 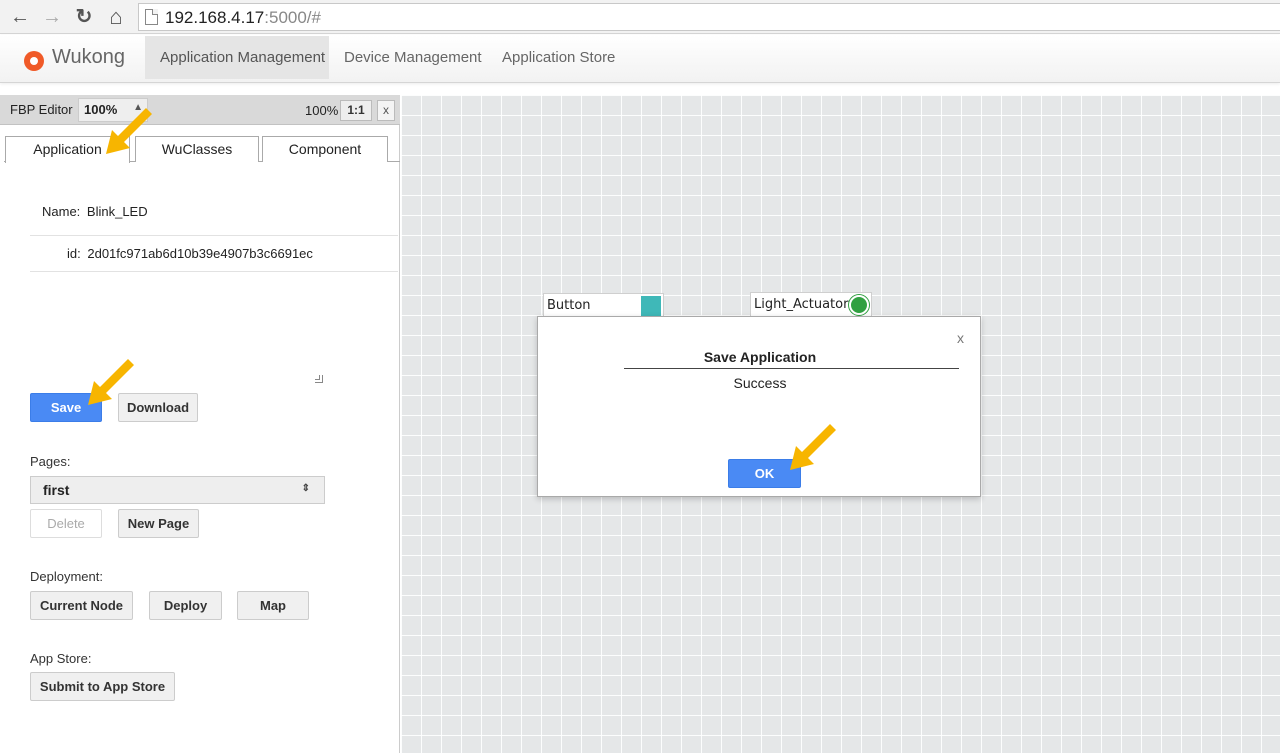 What do you see at coordinates (151, 17) in the screenshot?
I see `page-icon` at bounding box center [151, 17].